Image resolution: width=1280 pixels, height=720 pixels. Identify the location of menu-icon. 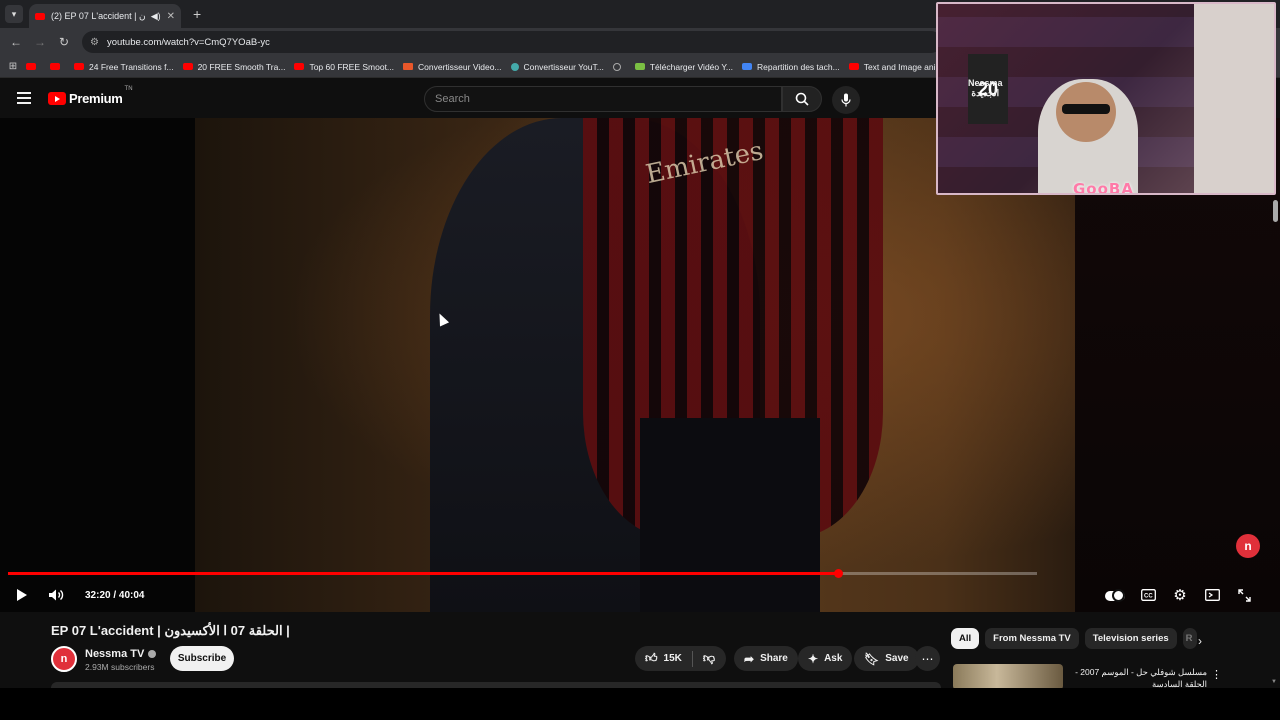
(24, 99).